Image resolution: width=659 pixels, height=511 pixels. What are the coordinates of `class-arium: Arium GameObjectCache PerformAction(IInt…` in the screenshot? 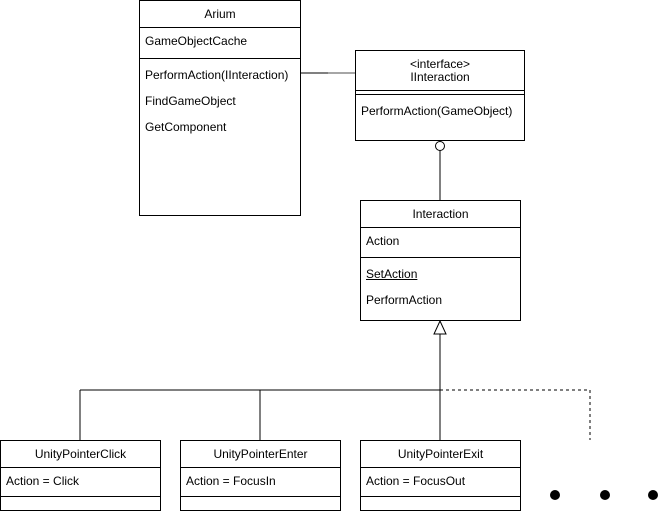 It's located at (220, 108).